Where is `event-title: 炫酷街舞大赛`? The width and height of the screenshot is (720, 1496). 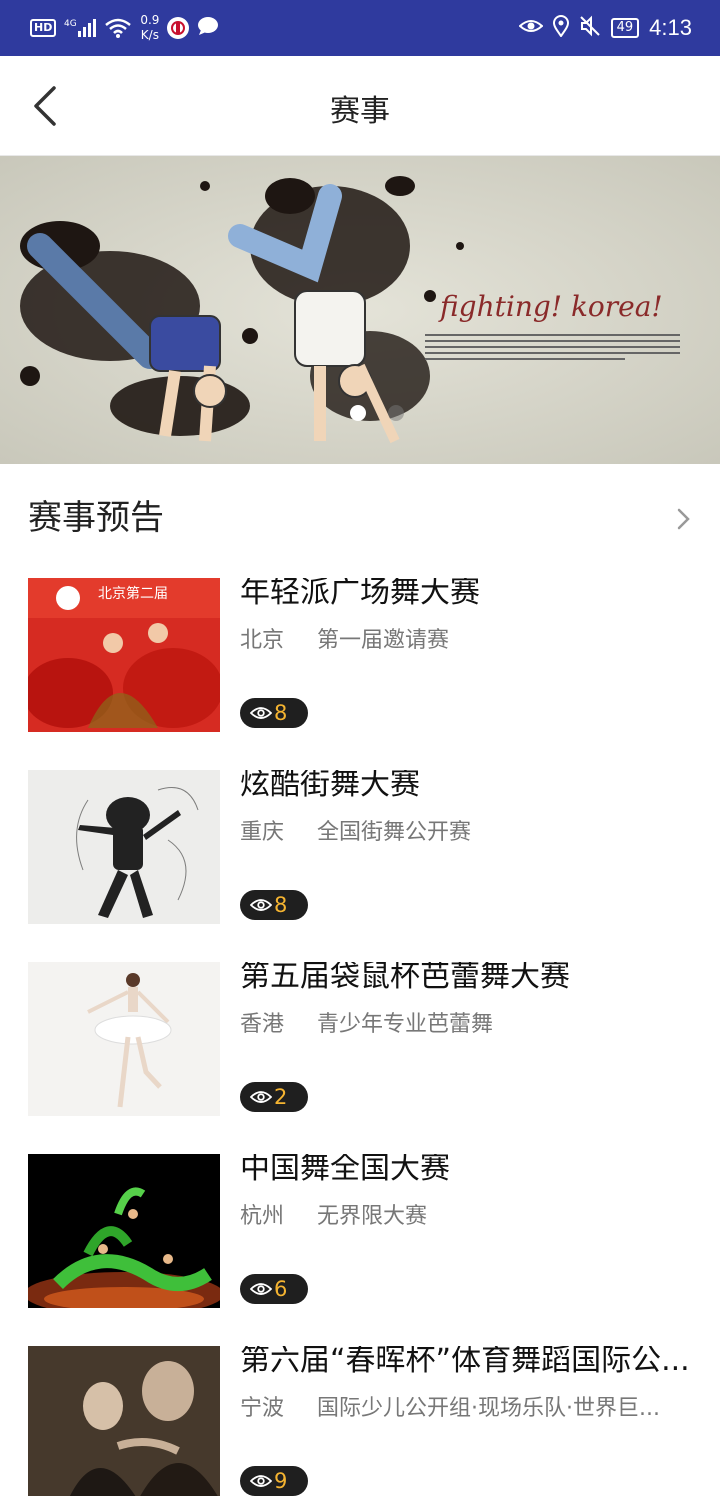 event-title: 炫酷街舞大赛 is located at coordinates (330, 785).